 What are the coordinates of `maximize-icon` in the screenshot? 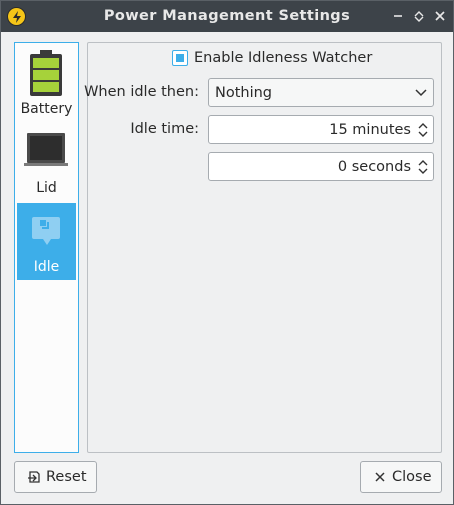 It's located at (419, 16).